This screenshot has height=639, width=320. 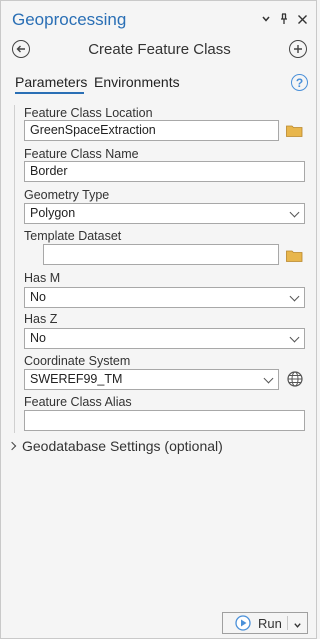 What do you see at coordinates (76, 379) in the screenshot?
I see `coord-value: SWEREF99_TM` at bounding box center [76, 379].